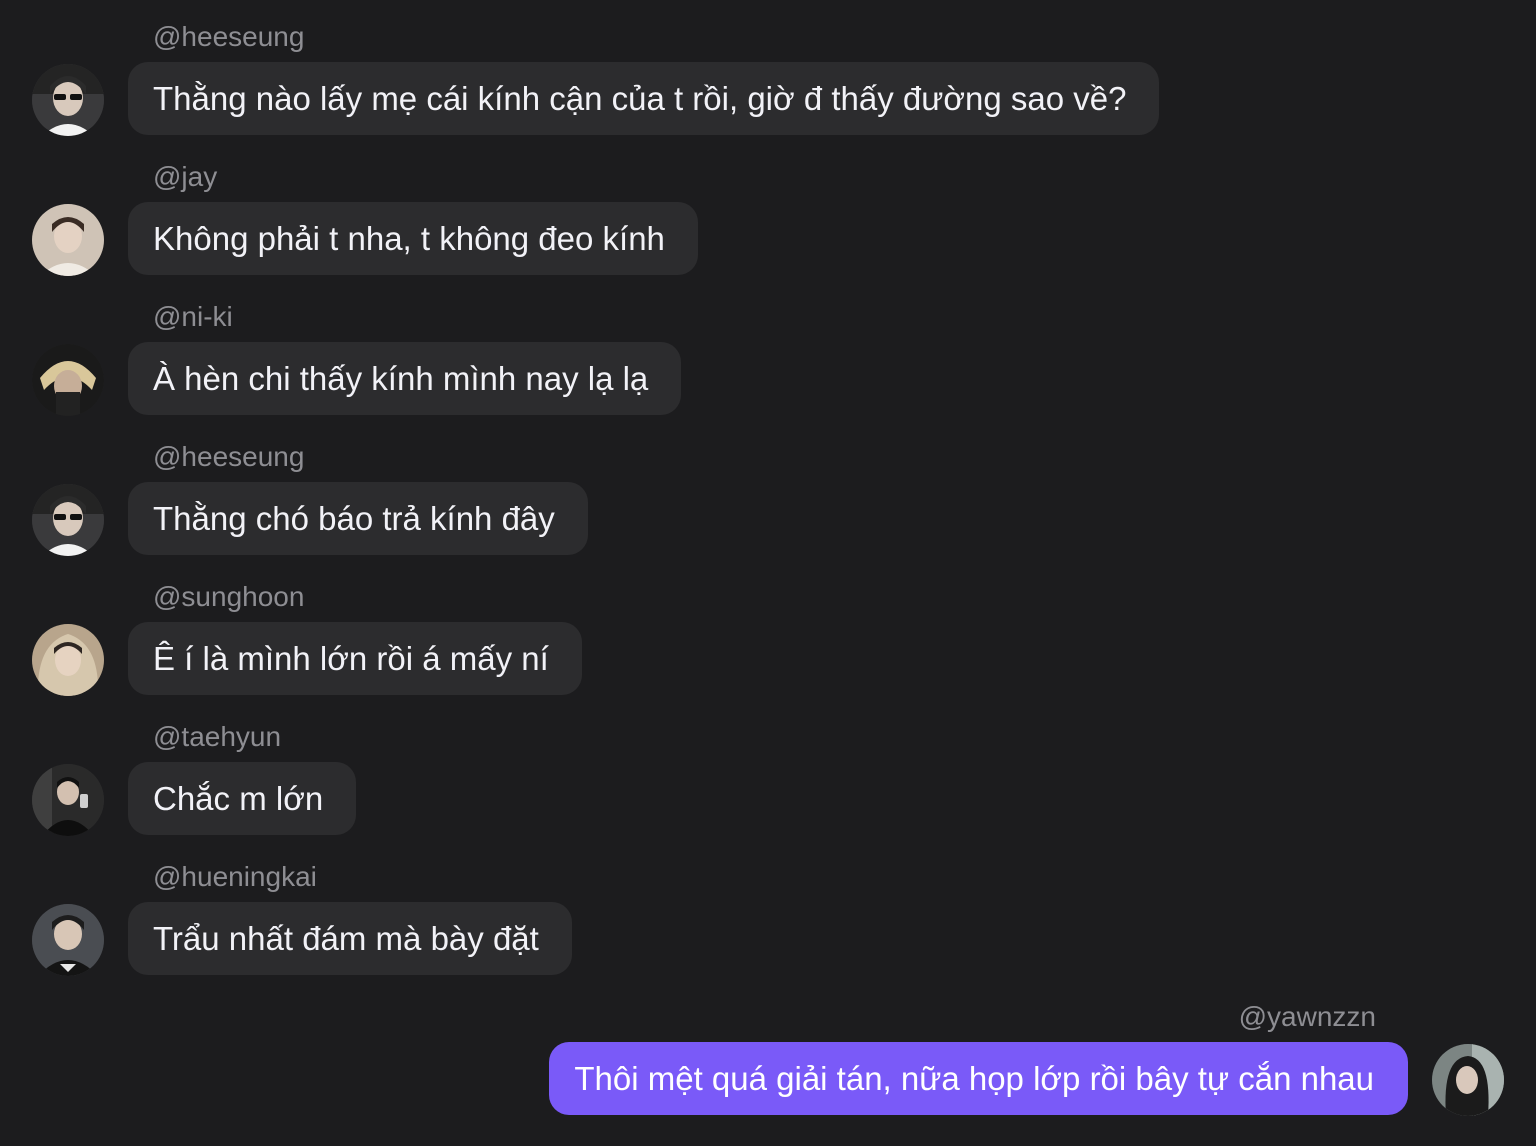 This screenshot has width=1536, height=1146. What do you see at coordinates (217, 737) in the screenshot?
I see `message-username: @taehyun` at bounding box center [217, 737].